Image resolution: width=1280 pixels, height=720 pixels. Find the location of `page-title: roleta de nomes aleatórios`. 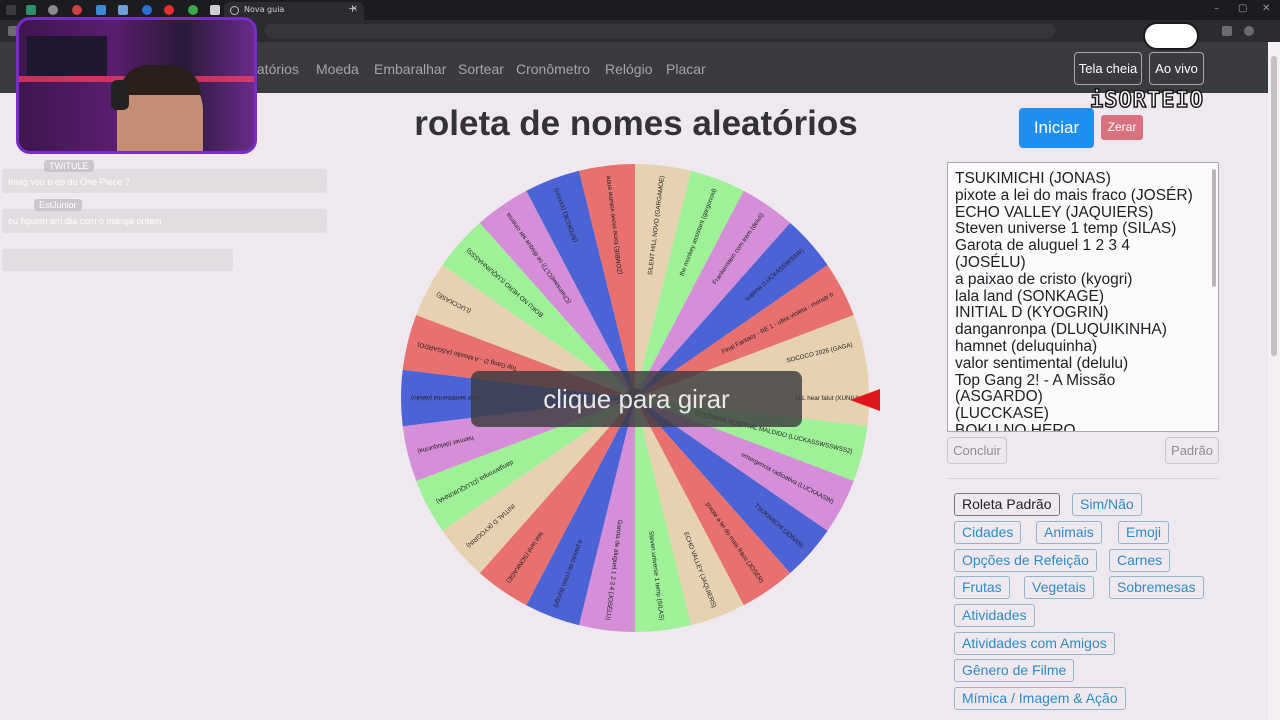

page-title: roleta de nomes aleatórios is located at coordinates (636, 123).